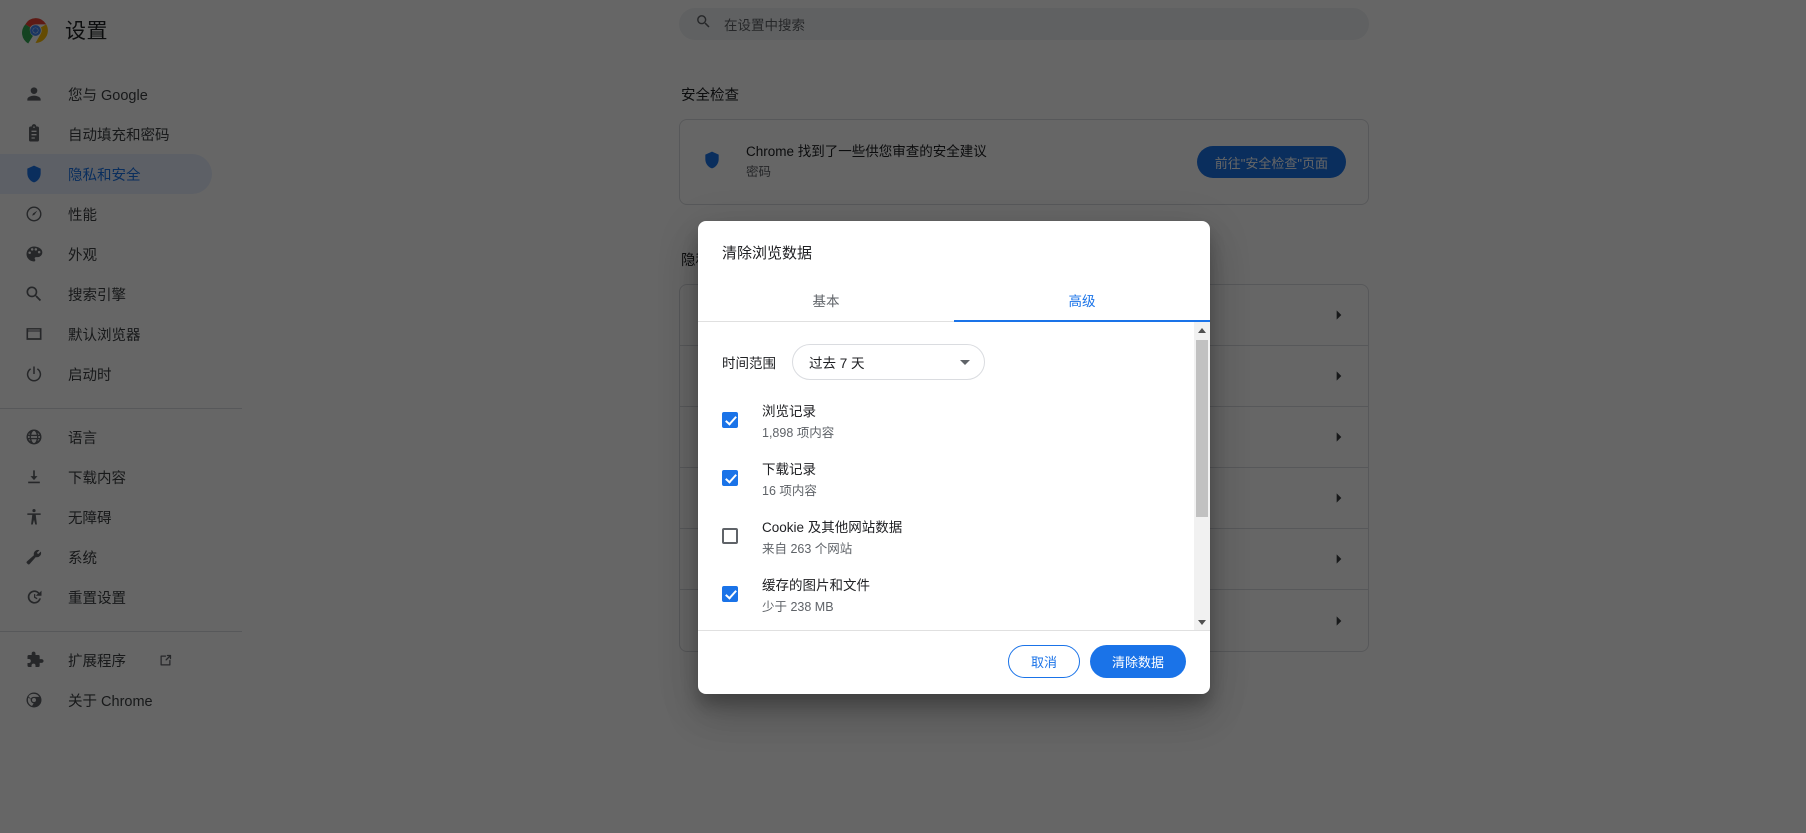 This screenshot has width=1806, height=833. What do you see at coordinates (789, 480) in the screenshot?
I see `option-text: 下载记录 16 项内容` at bounding box center [789, 480].